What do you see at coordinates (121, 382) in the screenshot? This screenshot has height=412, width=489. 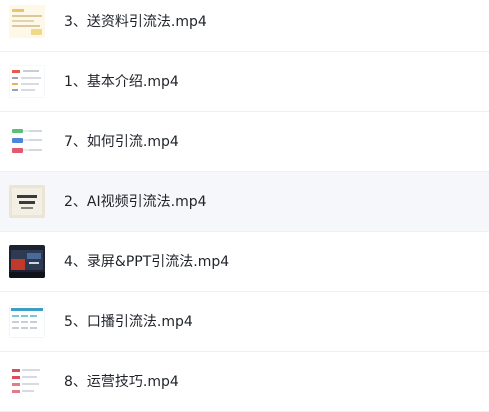 I see `file-name: 8、运营技巧.mp4` at bounding box center [121, 382].